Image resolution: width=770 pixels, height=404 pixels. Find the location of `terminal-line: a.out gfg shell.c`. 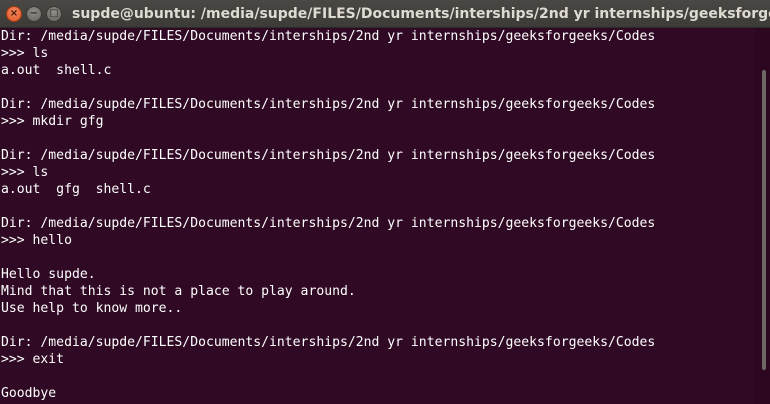

terminal-line: a.out gfg shell.c is located at coordinates (76, 189).